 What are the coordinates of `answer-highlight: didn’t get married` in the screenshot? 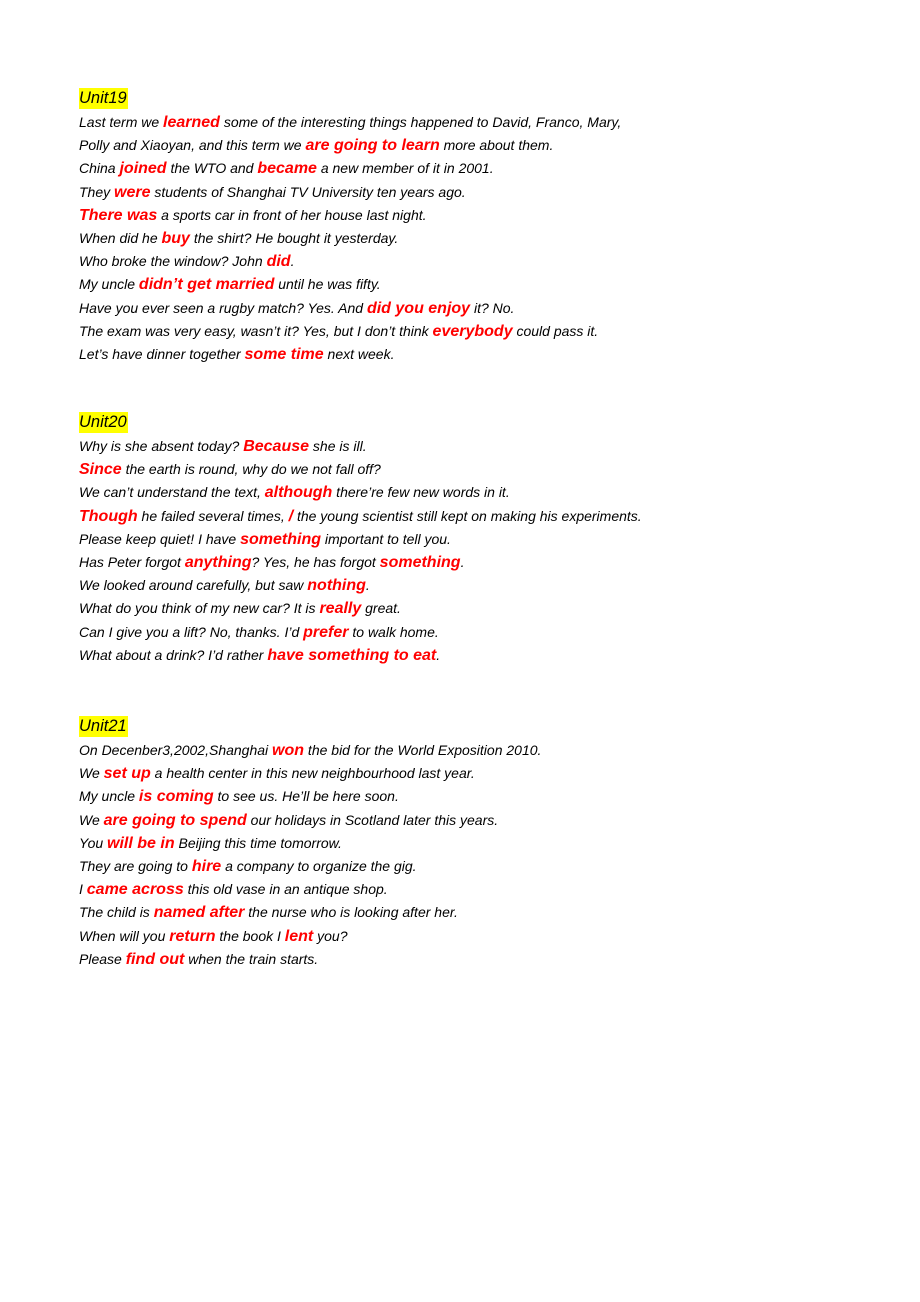 It's located at (206, 285).